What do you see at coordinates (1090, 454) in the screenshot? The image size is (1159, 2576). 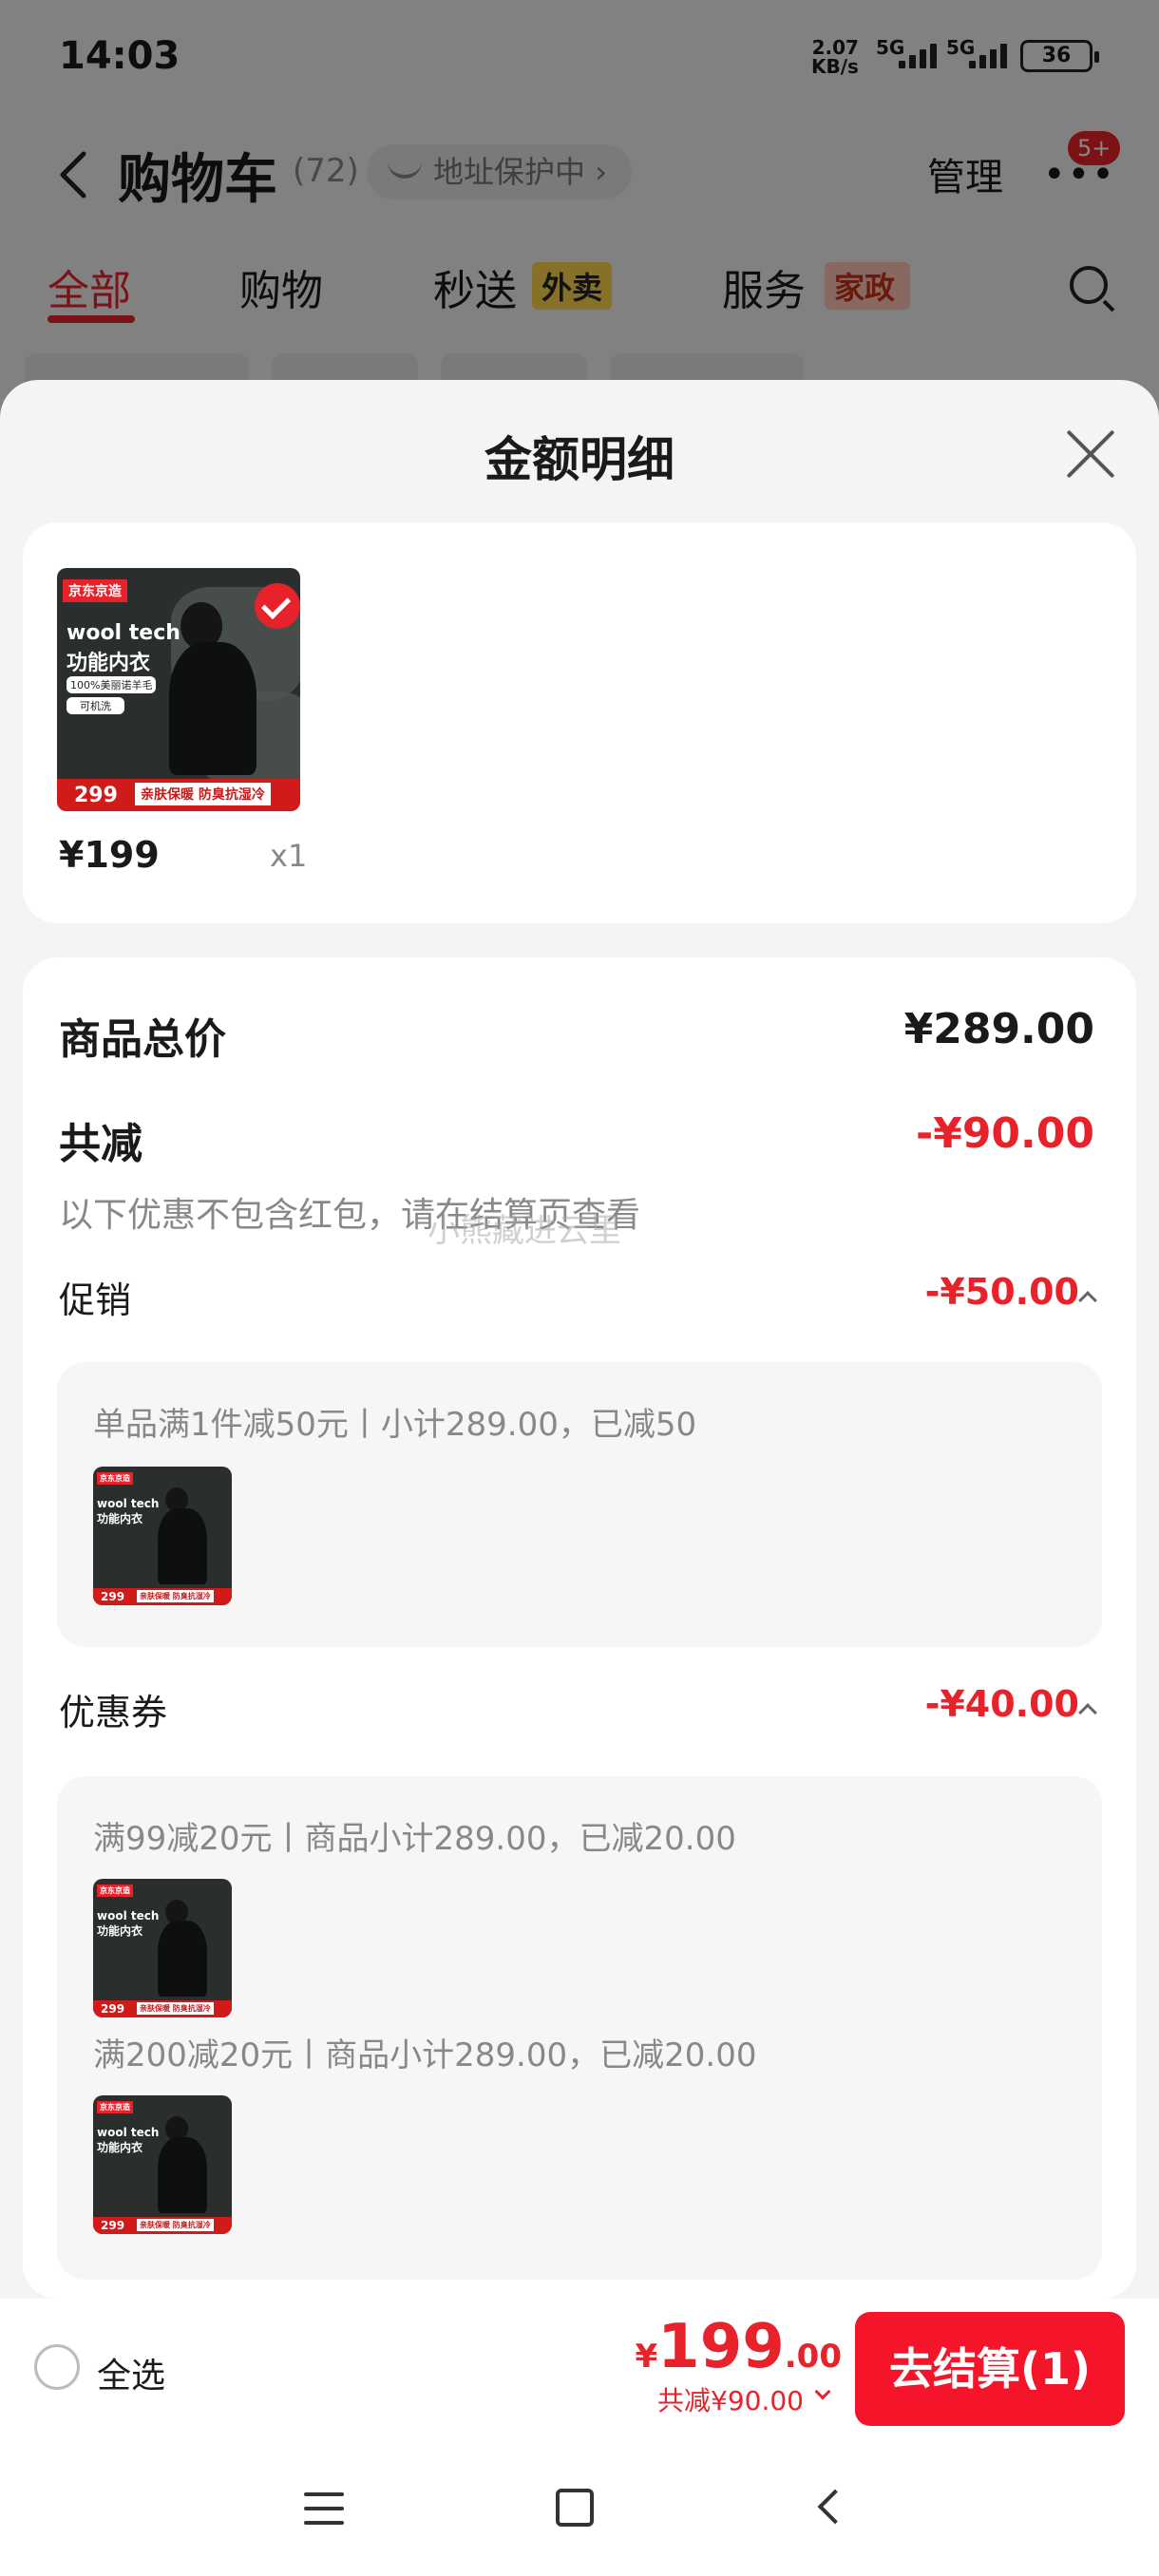 I see `close-icon` at bounding box center [1090, 454].